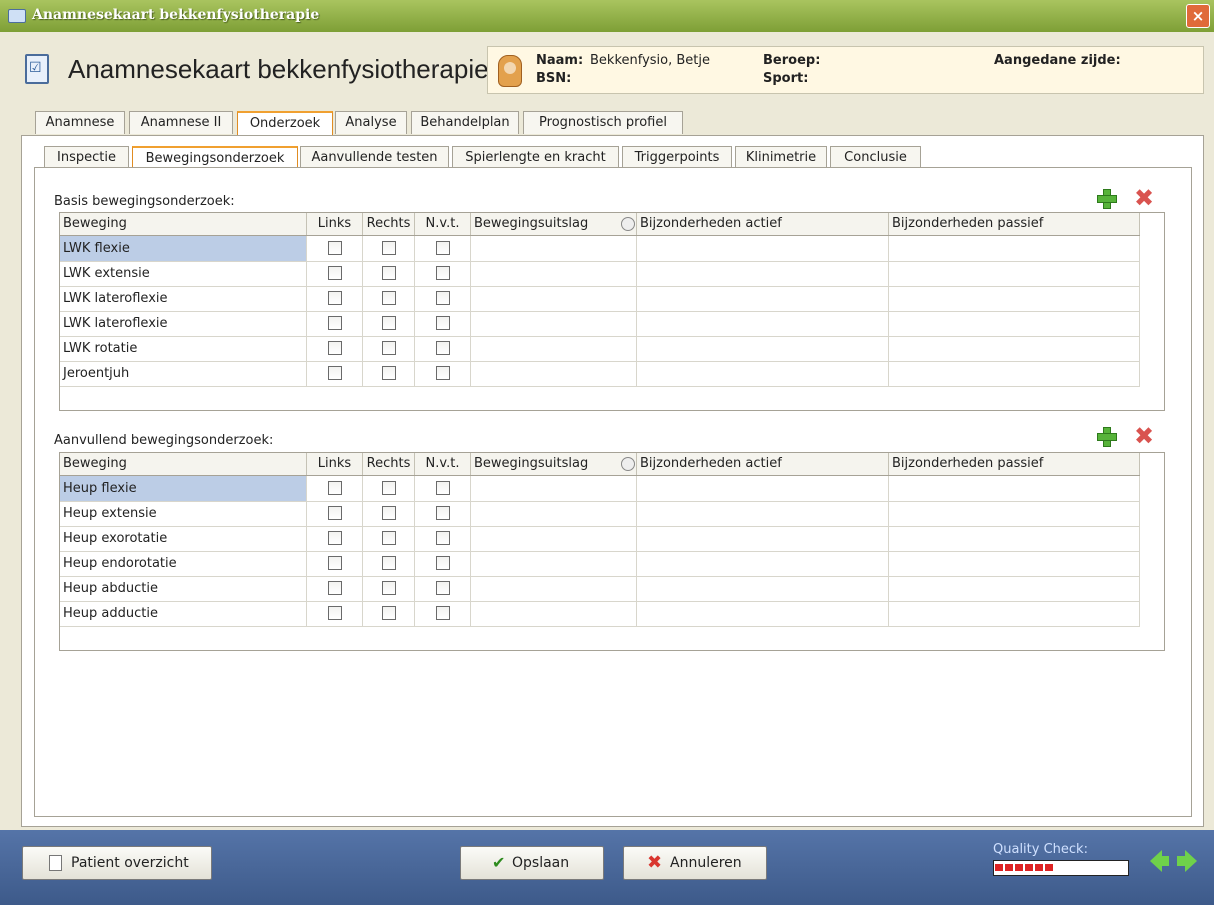  I want to click on subtab-spierlengte-en-kracht: Spierlengte en kracht, so click(535, 157).